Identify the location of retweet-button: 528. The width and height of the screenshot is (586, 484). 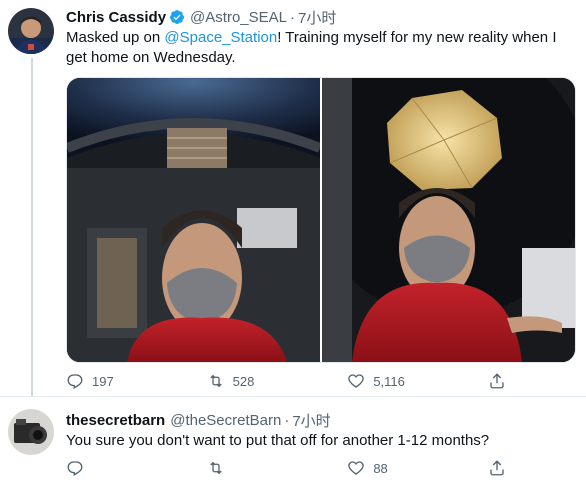
(262, 381).